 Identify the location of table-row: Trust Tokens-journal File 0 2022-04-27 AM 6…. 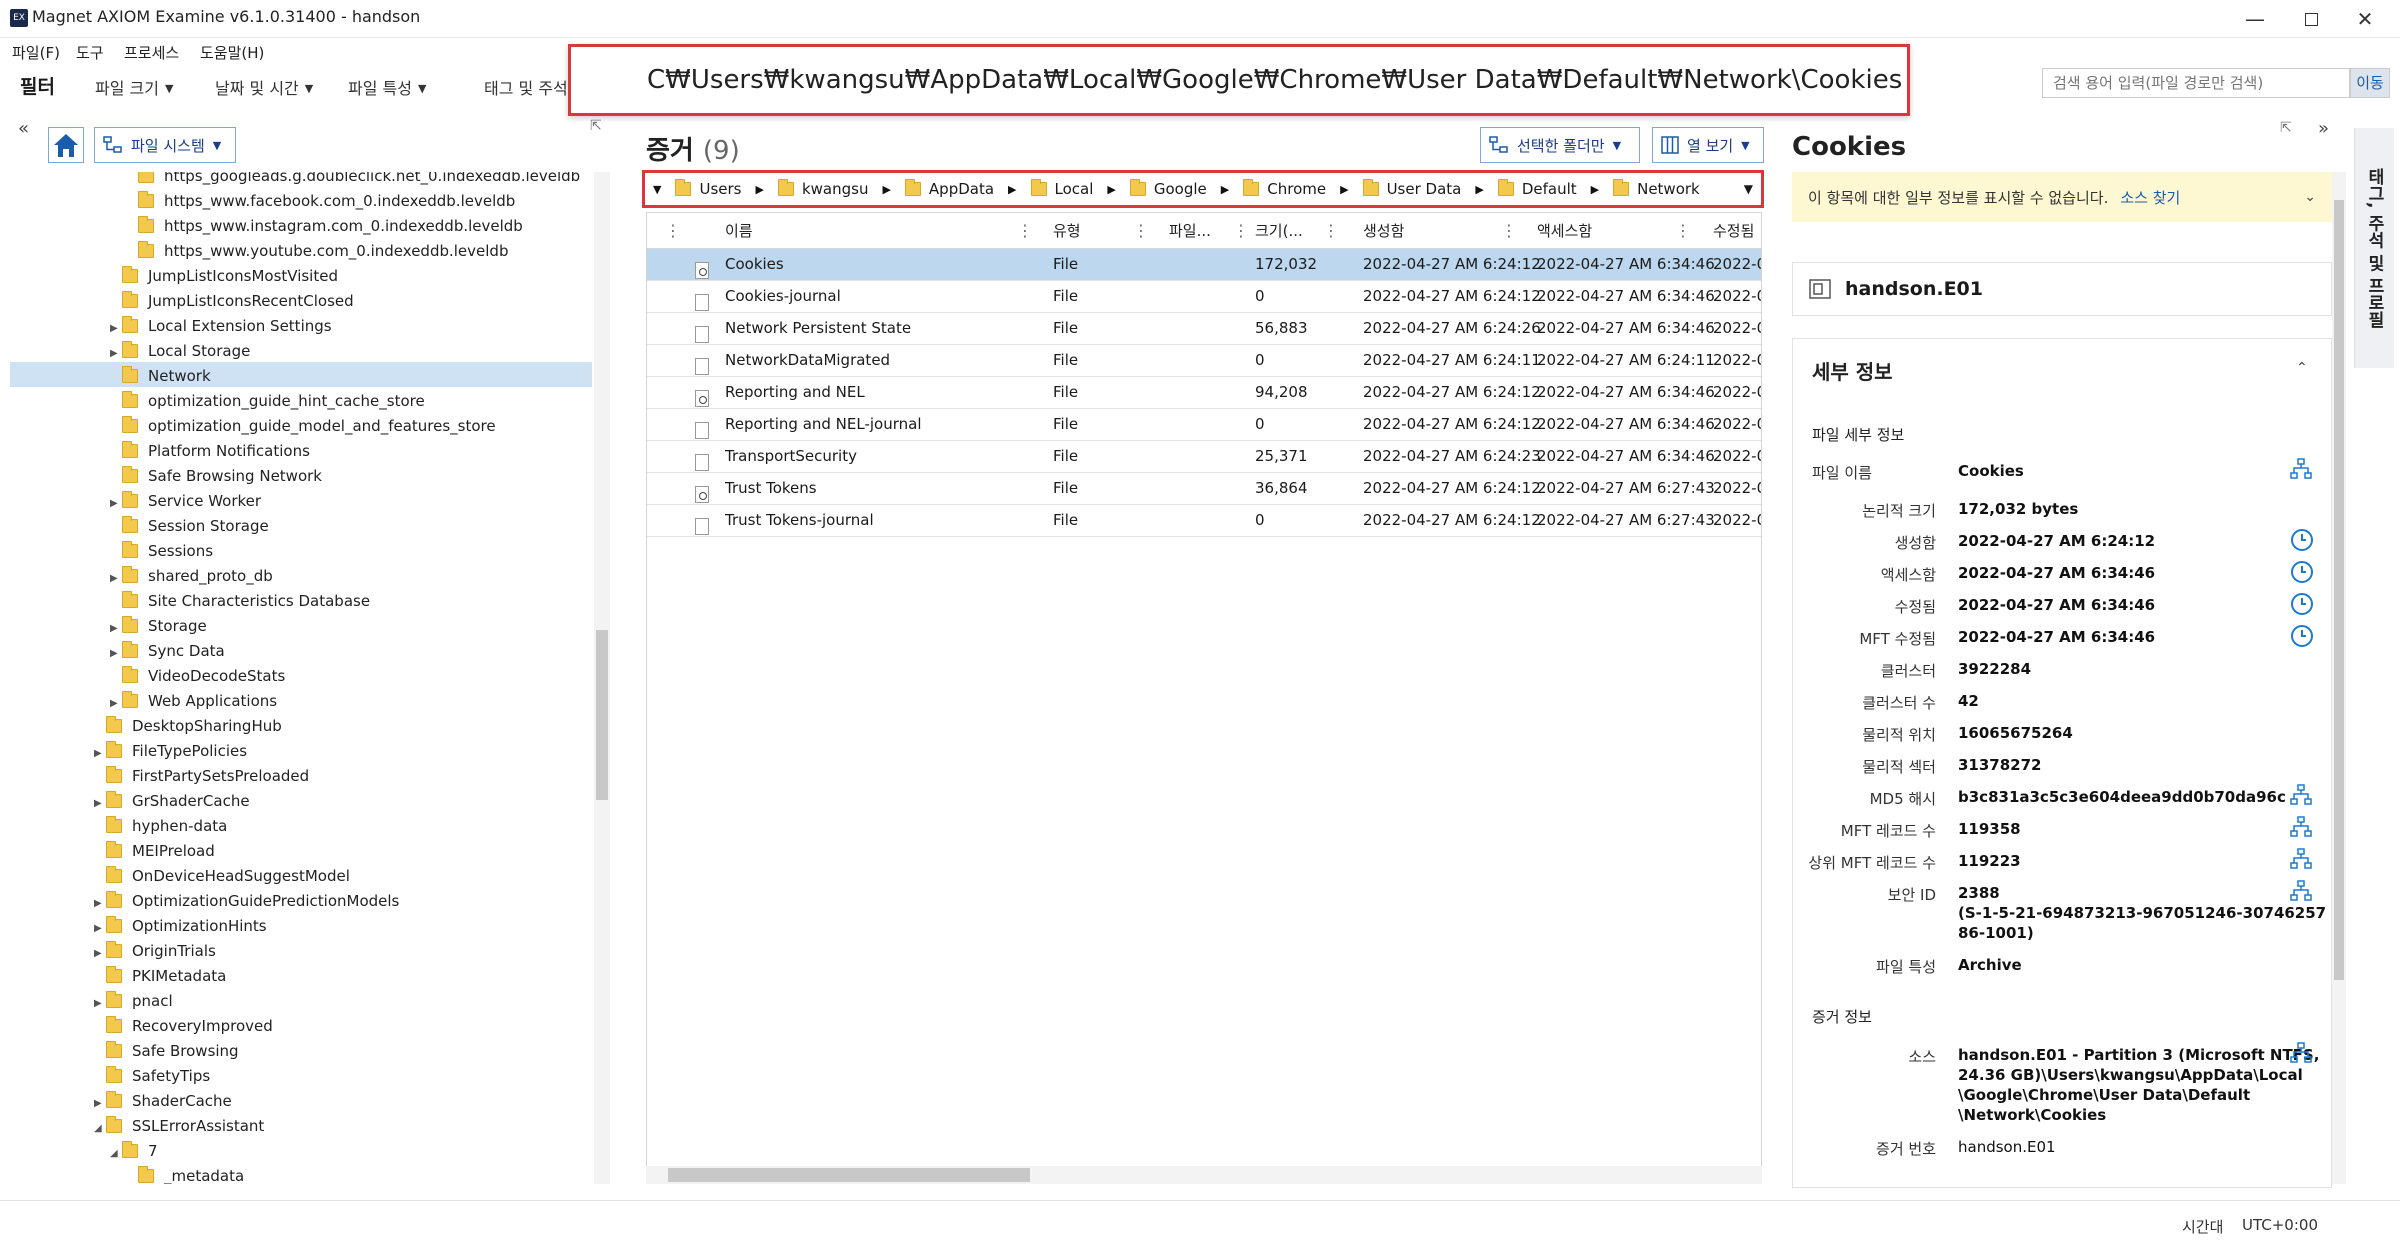
(1204, 521).